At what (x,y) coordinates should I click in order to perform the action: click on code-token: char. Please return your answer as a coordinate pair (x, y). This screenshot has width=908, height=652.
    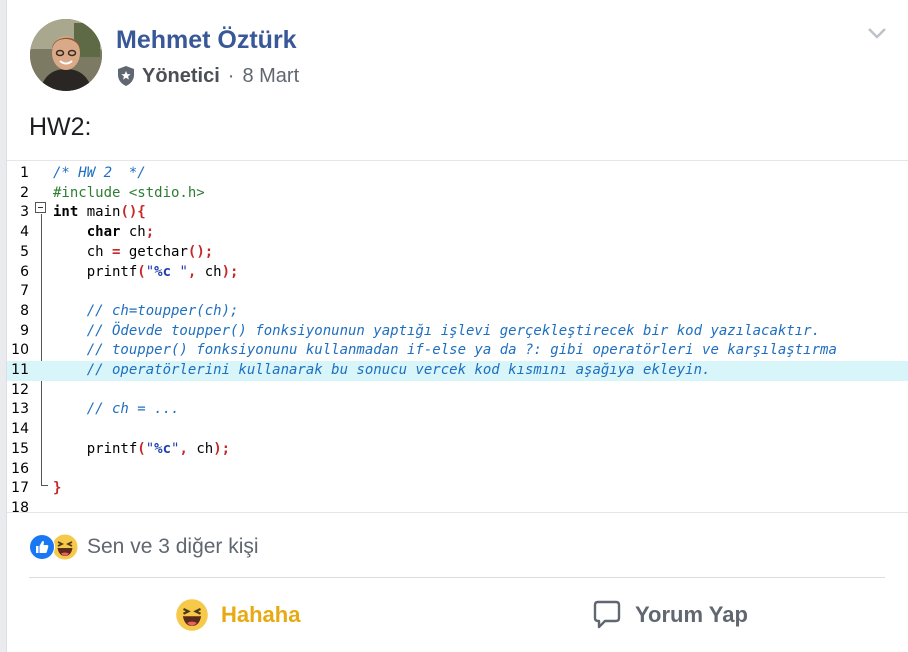
    Looking at the image, I should click on (103, 232).